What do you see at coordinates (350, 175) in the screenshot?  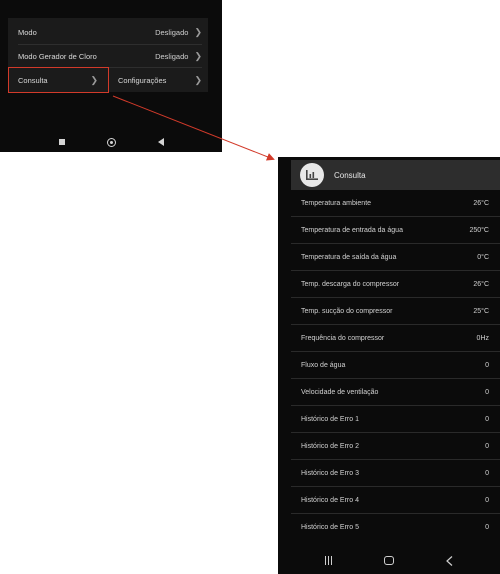 I see `page-title: Consulta` at bounding box center [350, 175].